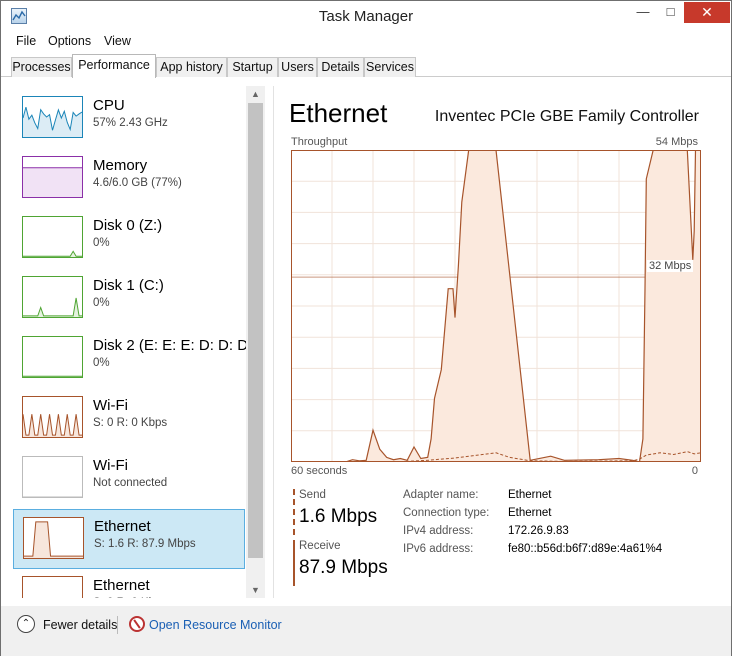  I want to click on menu-view: View, so click(117, 41).